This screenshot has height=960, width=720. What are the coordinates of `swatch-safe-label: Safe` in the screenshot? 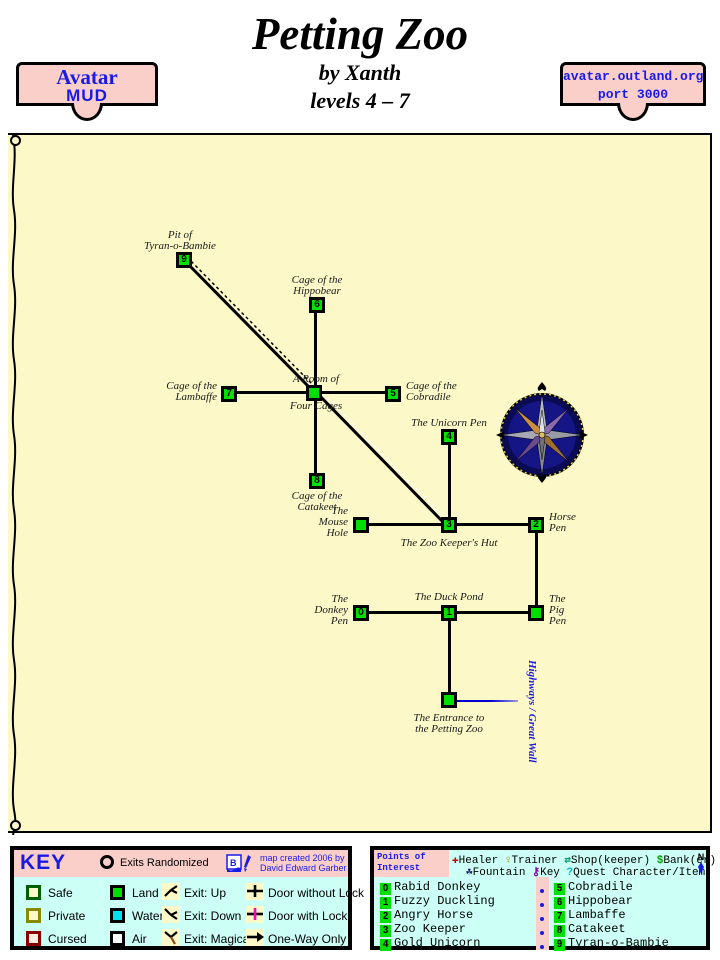 It's located at (60, 893).